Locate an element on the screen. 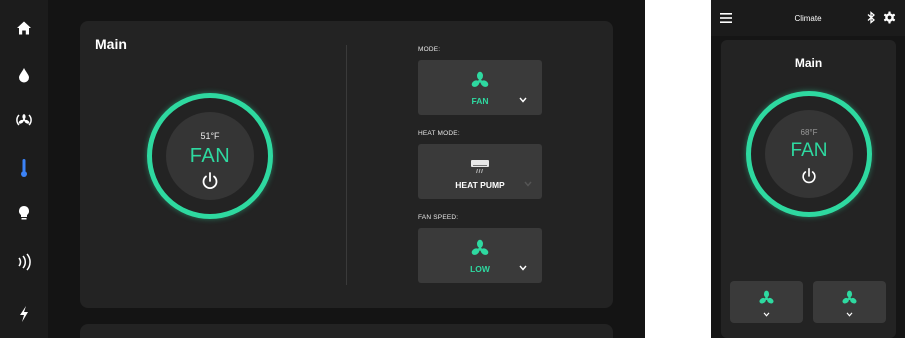 Image resolution: width=905 pixels, height=338 pixels. sidebar-item-fan-mode is located at coordinates (24, 120).